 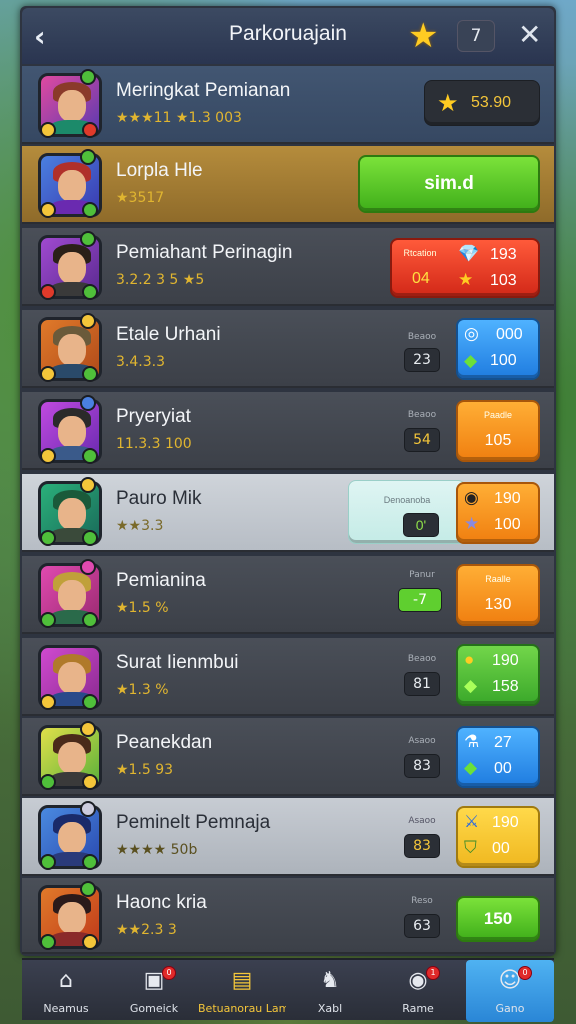 What do you see at coordinates (498, 513) in the screenshot?
I see `reward-button: ◉ 190 ★ 100` at bounding box center [498, 513].